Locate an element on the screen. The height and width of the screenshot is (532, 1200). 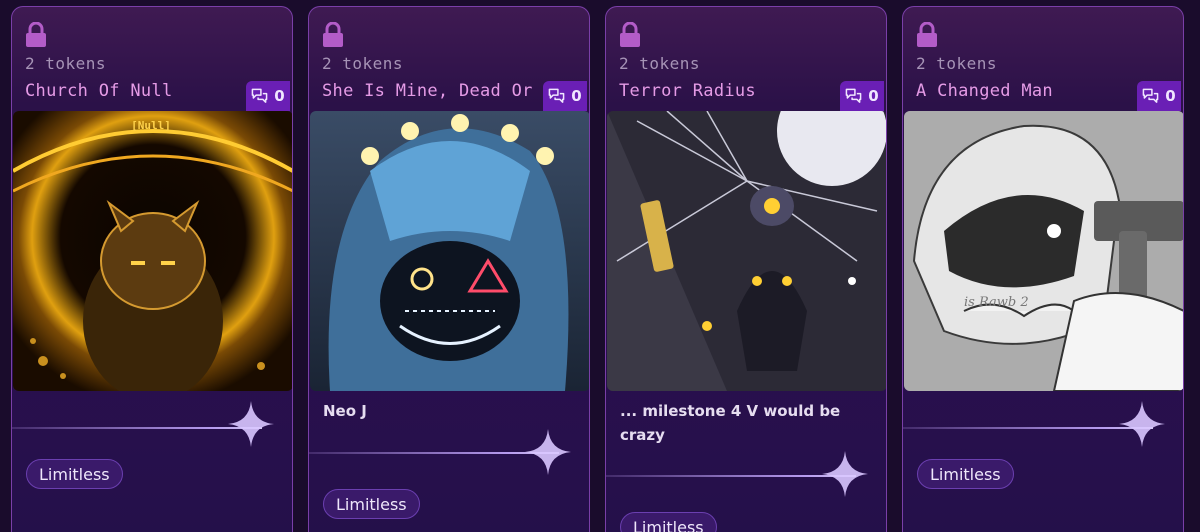
card-description: Neo J is located at coordinates (345, 411).